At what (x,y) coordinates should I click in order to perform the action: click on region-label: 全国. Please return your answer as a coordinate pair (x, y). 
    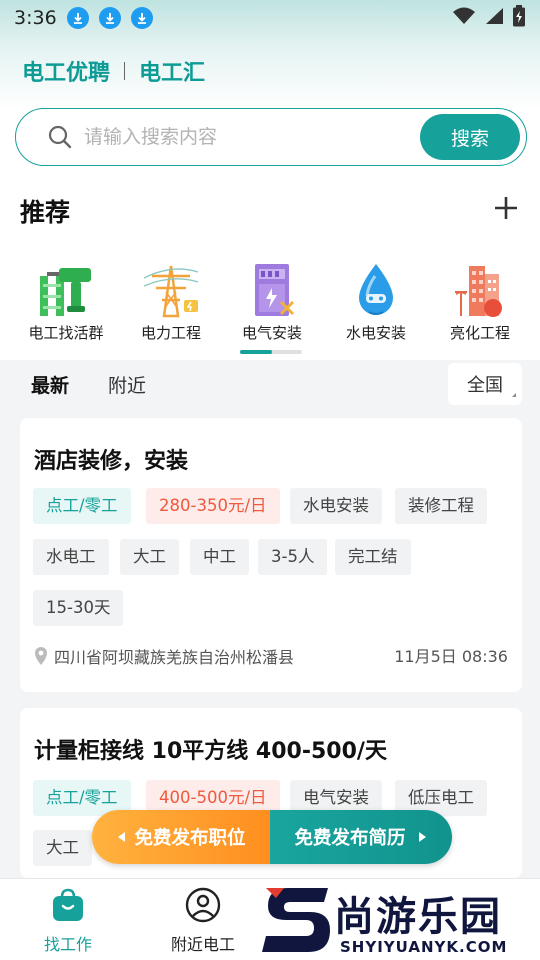
    Looking at the image, I should click on (485, 385).